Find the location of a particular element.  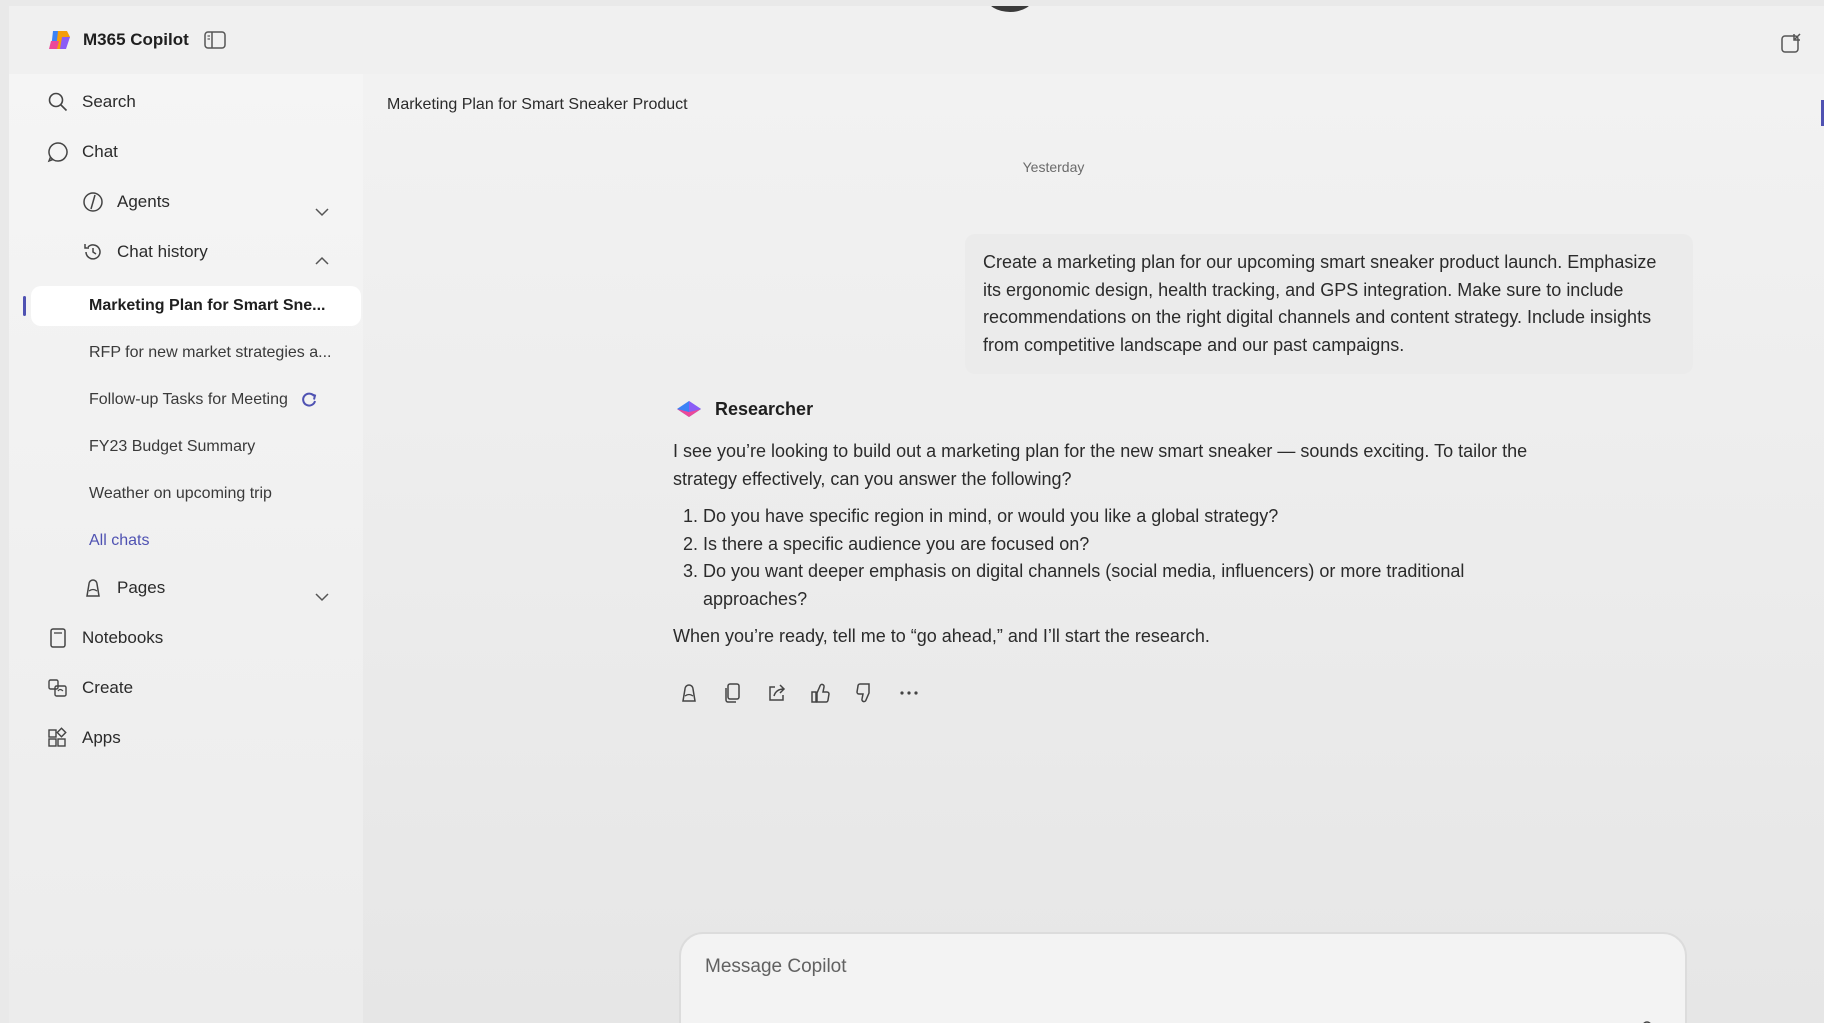

all-chats-link: All chats is located at coordinates (196, 541).